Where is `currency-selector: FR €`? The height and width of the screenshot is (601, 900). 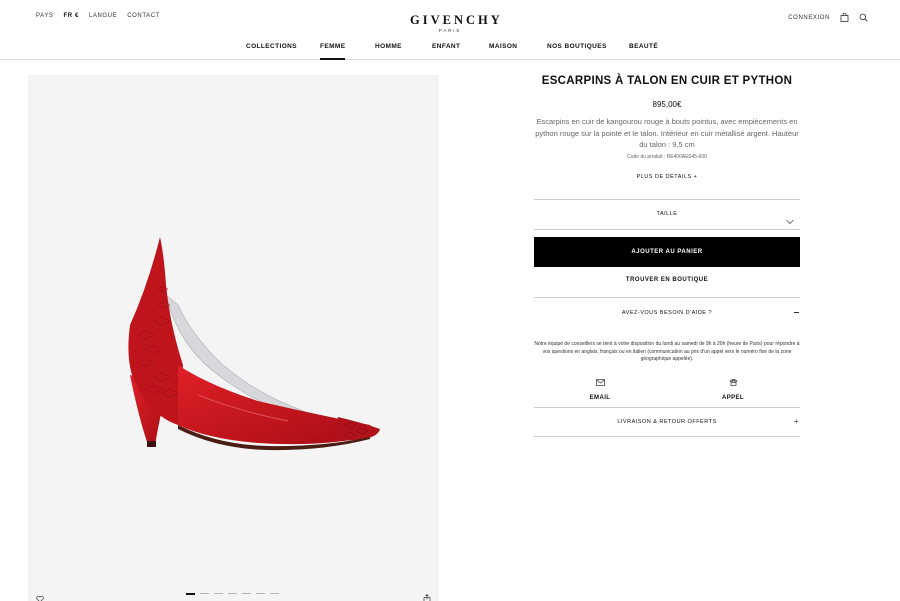 currency-selector: FR € is located at coordinates (71, 16).